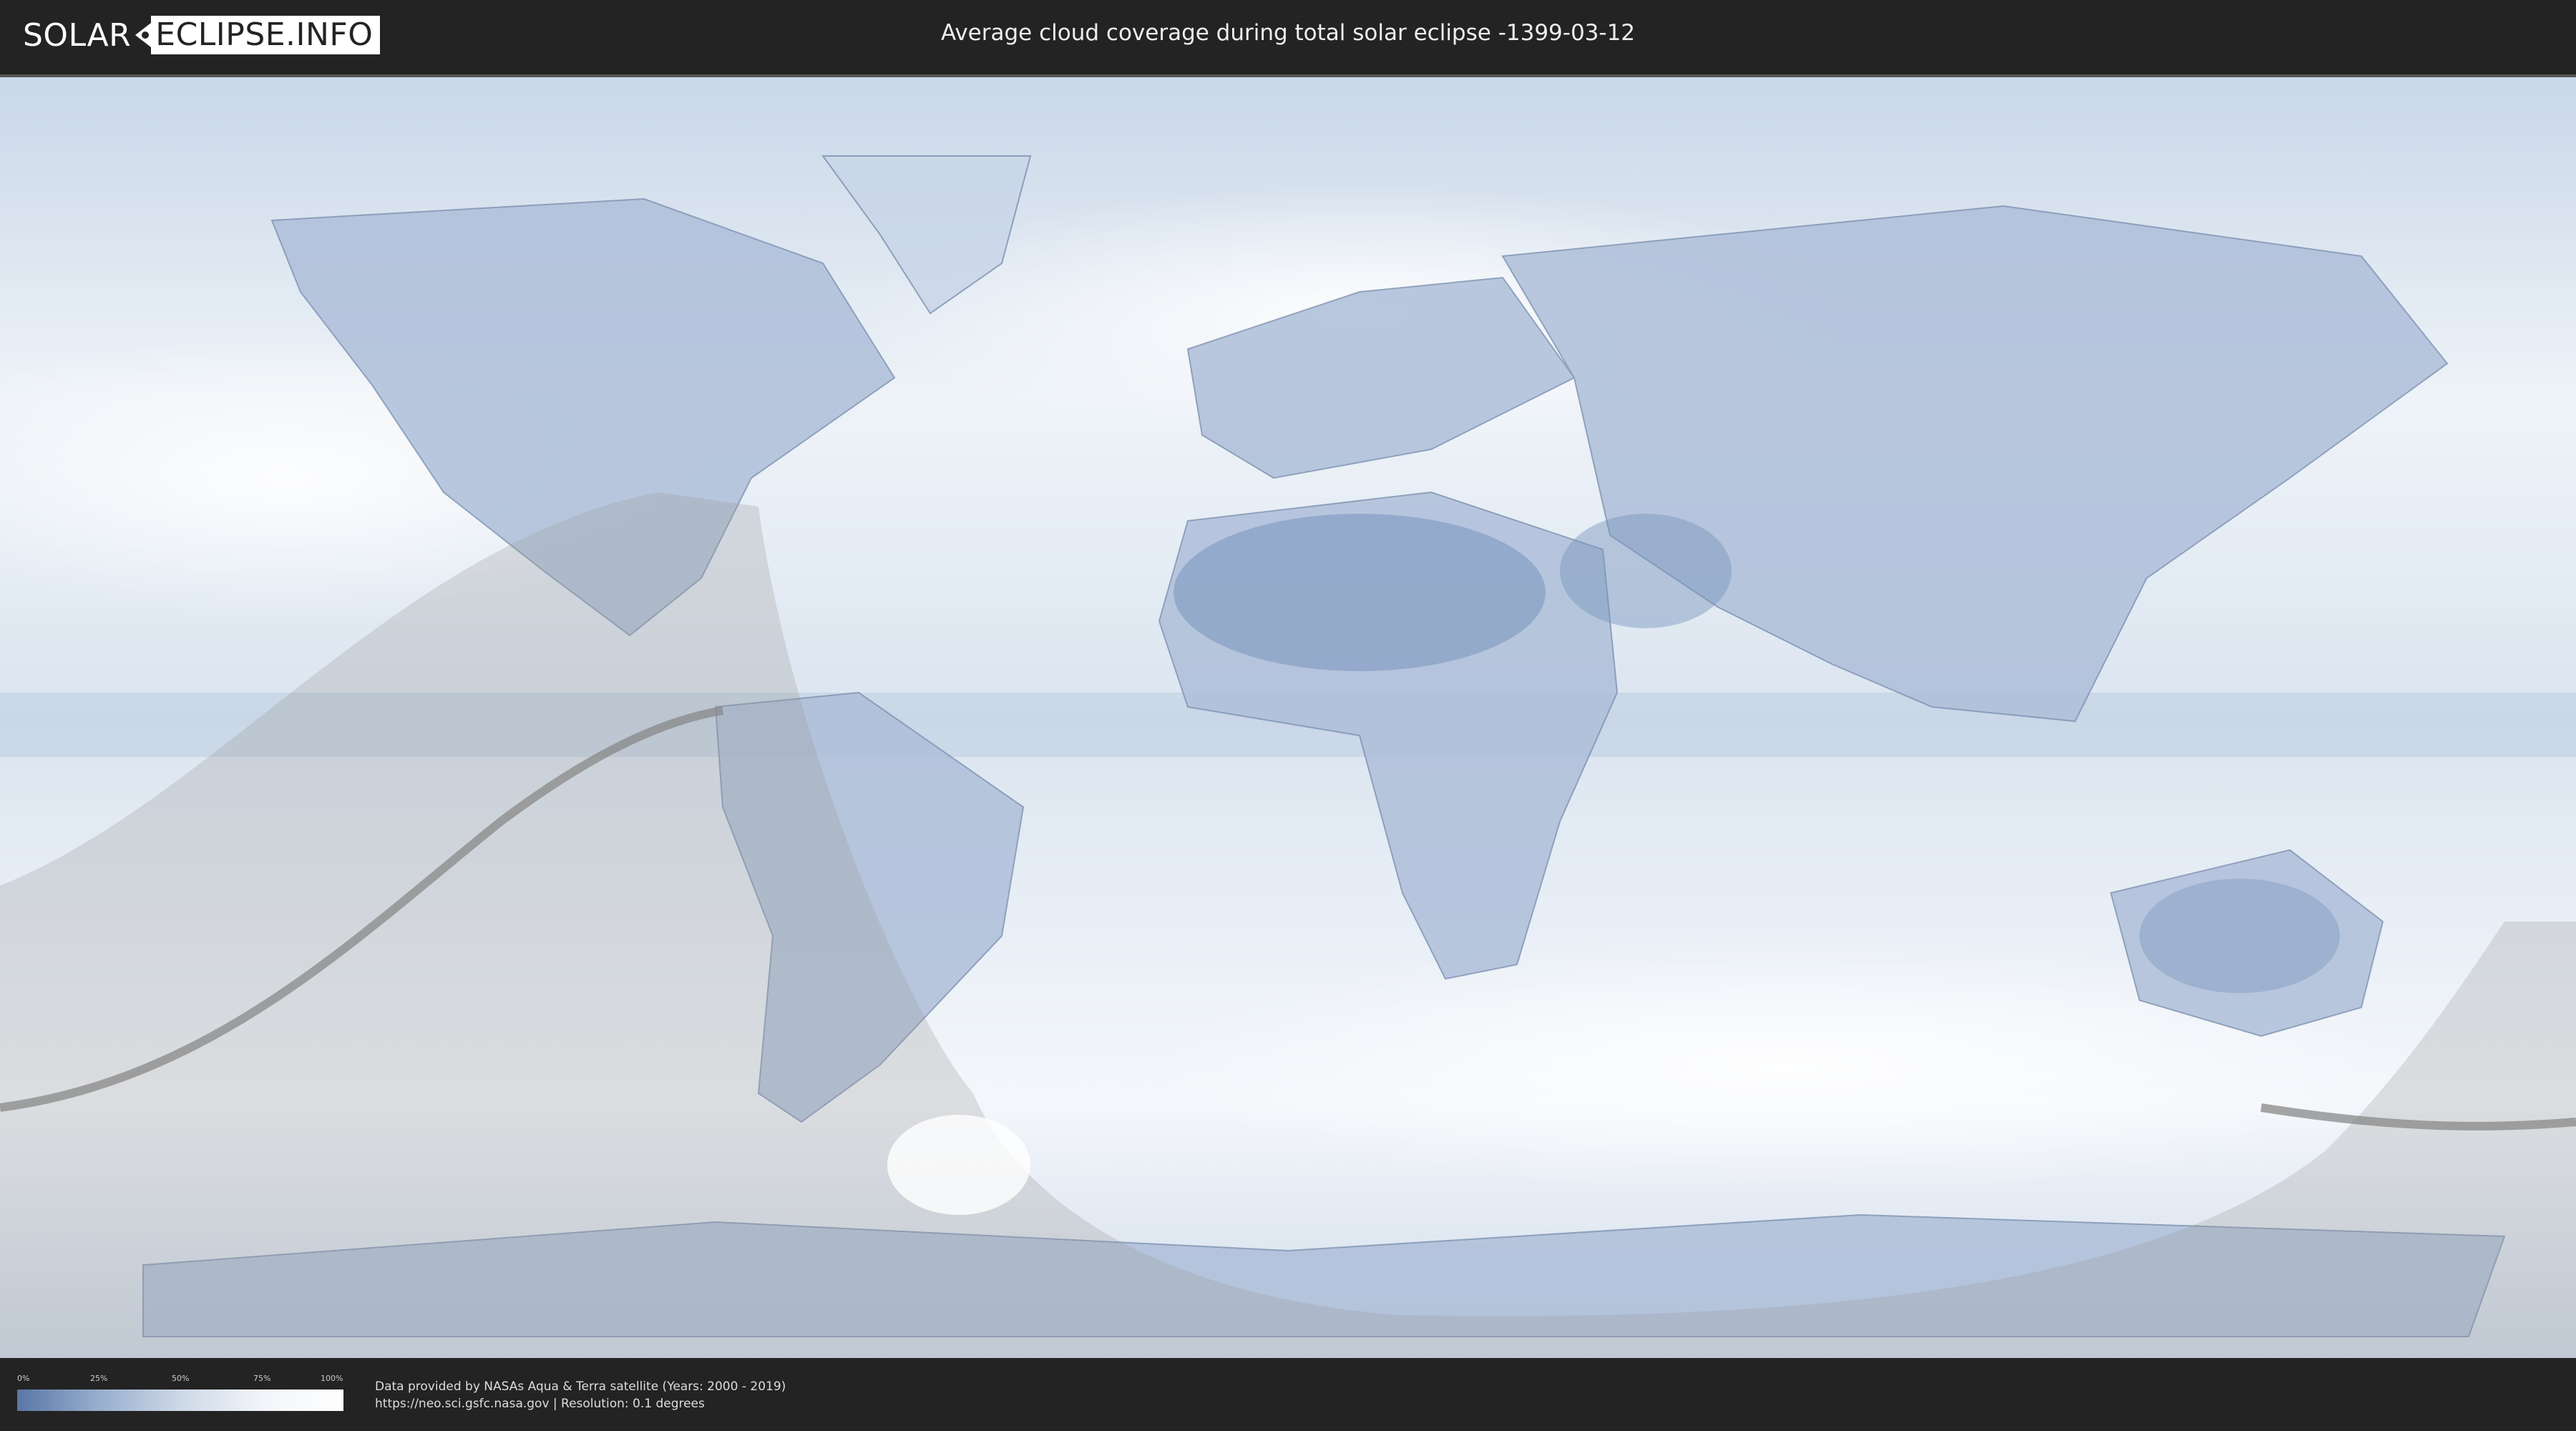 The height and width of the screenshot is (1431, 2576). What do you see at coordinates (1288, 1394) in the screenshot?
I see `footer-bar` at bounding box center [1288, 1394].